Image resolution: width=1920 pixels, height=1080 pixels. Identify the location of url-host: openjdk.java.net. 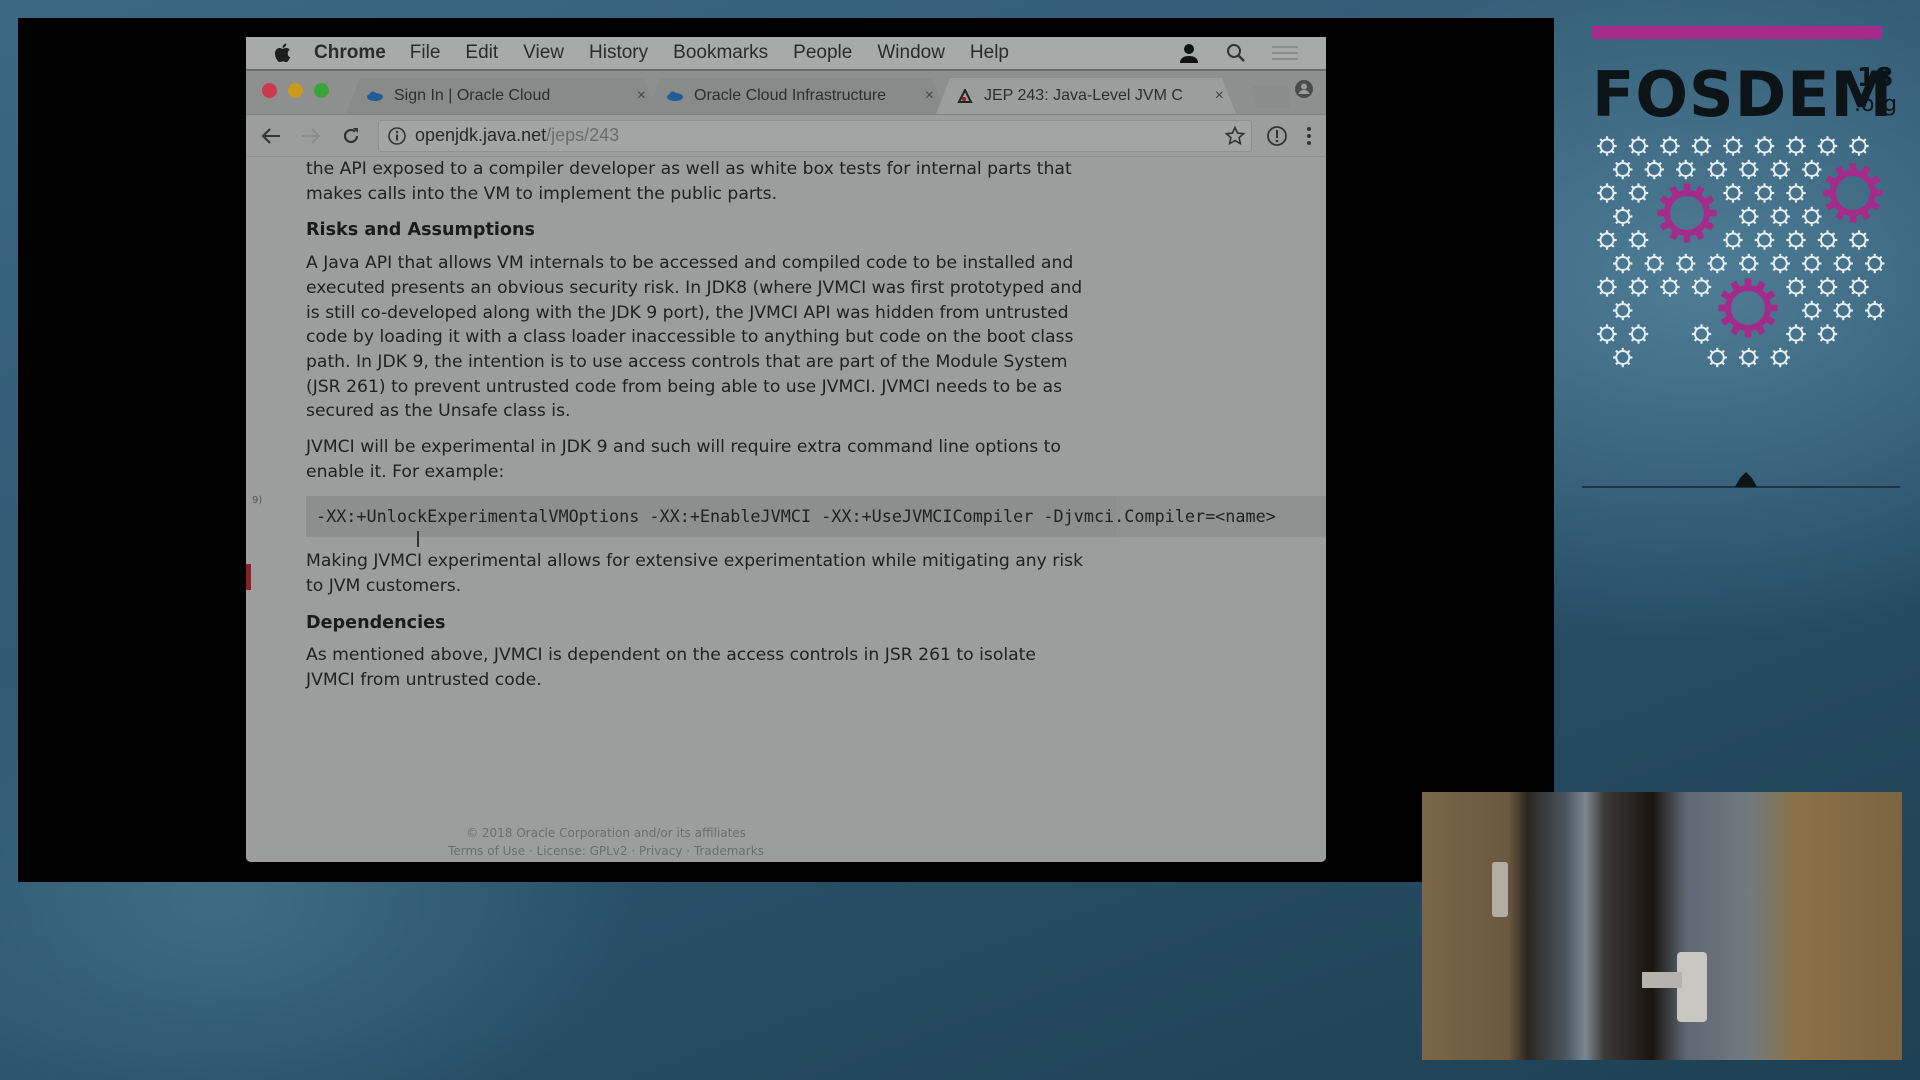
(481, 135).